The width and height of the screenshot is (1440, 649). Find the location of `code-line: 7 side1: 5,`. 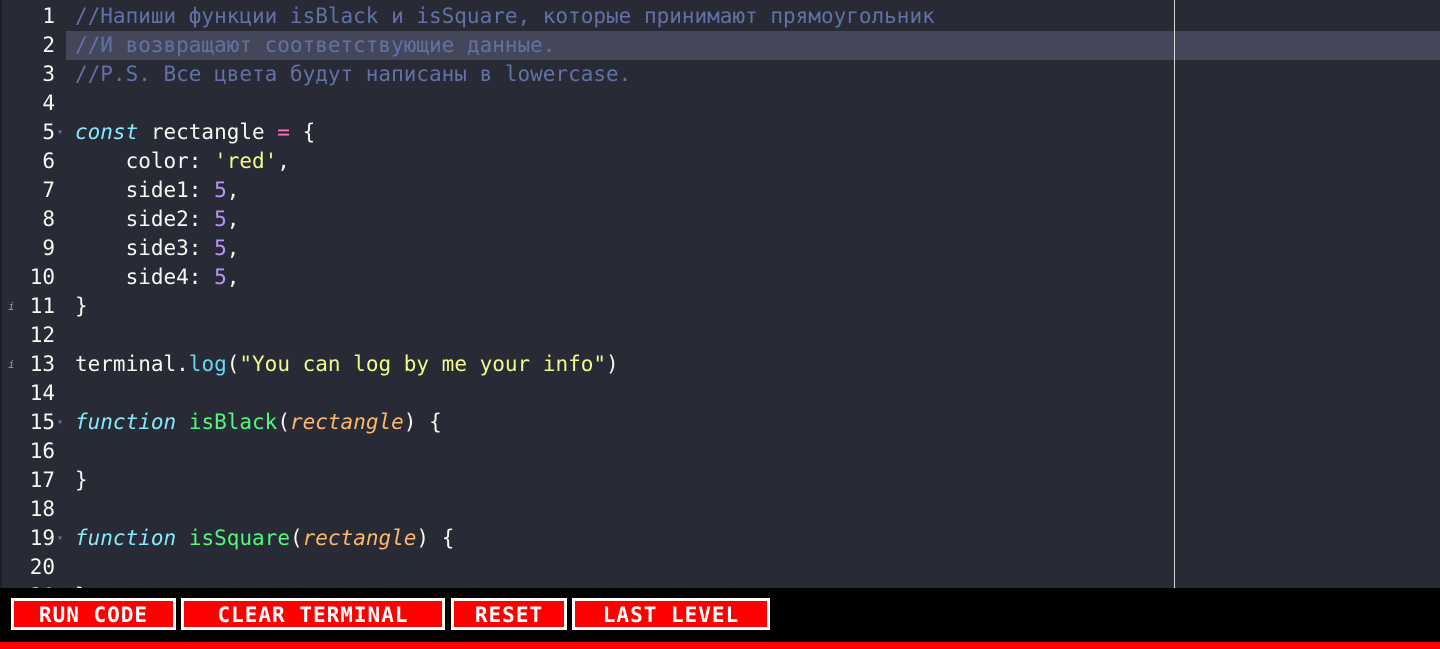

code-line: 7 side1: 5, is located at coordinates (720, 190).